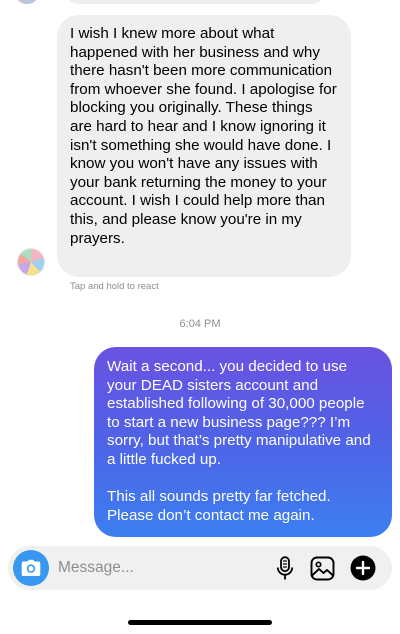 The width and height of the screenshot is (400, 634). I want to click on gallery-button, so click(322, 568).